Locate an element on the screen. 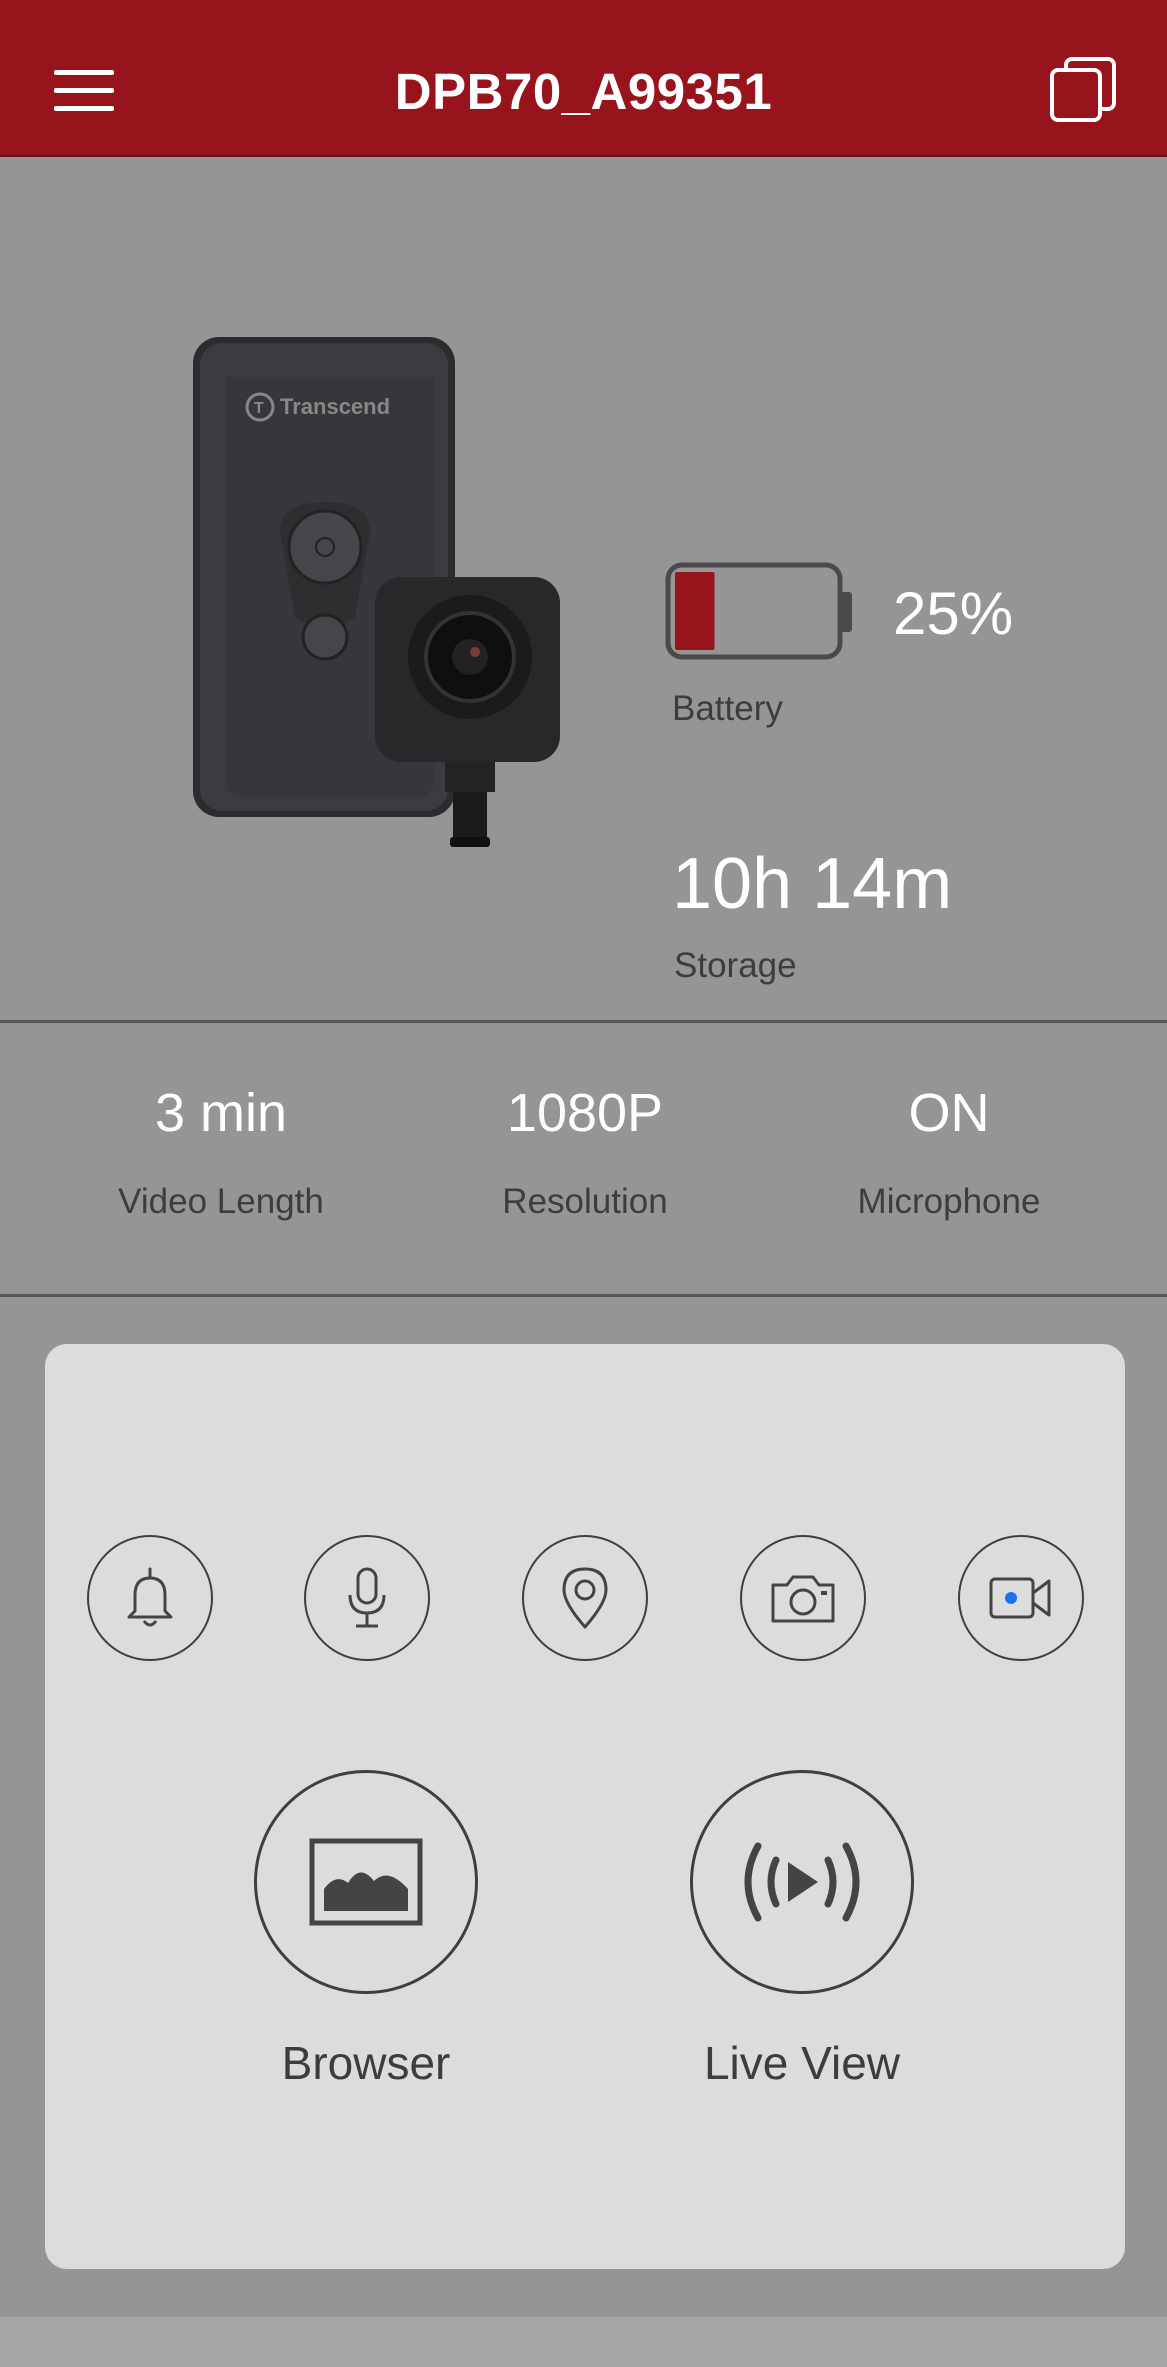 This screenshot has width=1167, height=2367. body-camera-product-image: T Transcend is located at coordinates (376, 592).